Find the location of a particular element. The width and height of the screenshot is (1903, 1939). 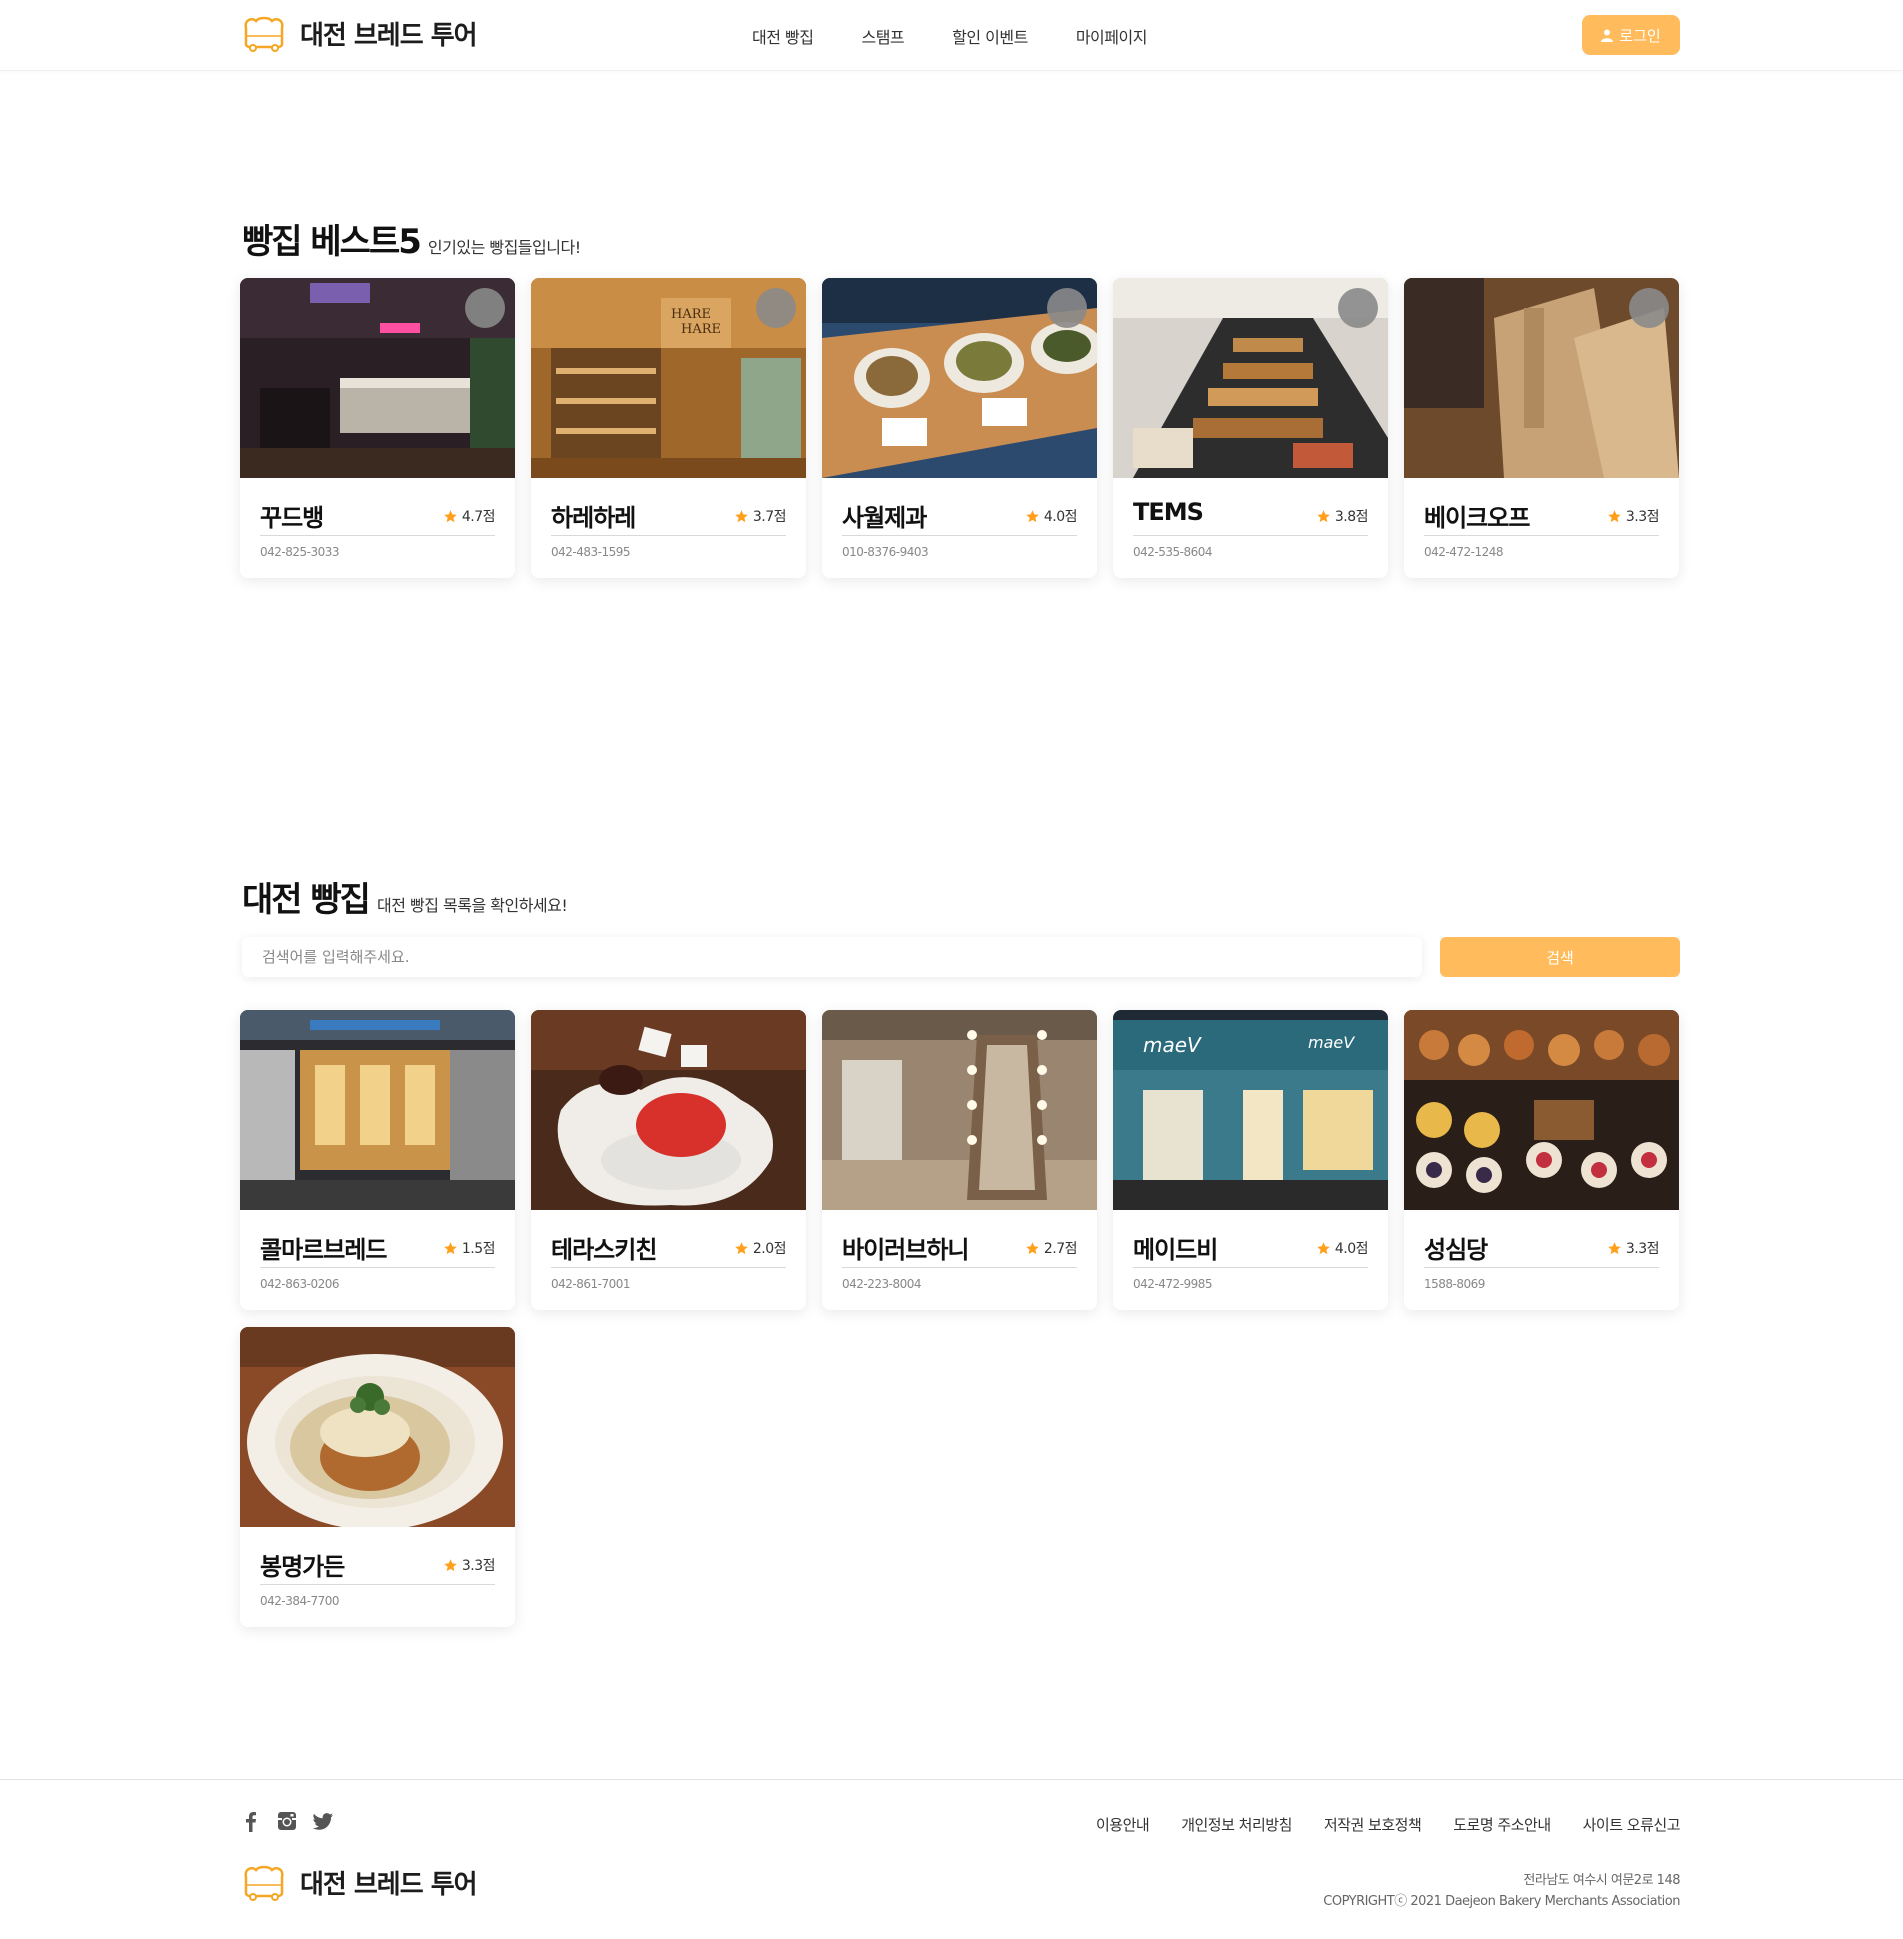

bakery-card: 성심당 3.3점 1588-8069 is located at coordinates (1541, 1160).